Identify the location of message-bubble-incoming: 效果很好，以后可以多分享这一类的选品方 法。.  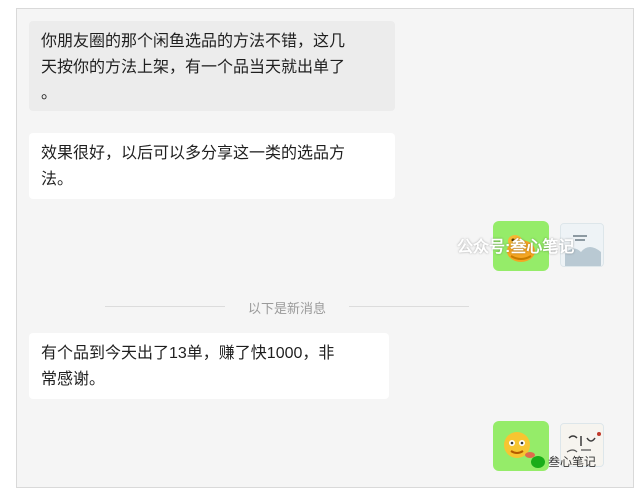
(212, 166).